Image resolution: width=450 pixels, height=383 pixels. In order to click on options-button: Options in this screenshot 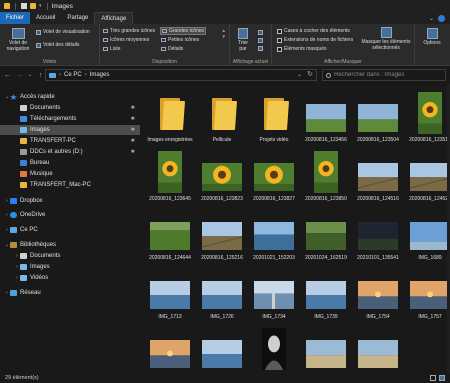, I will do `click(432, 37)`.